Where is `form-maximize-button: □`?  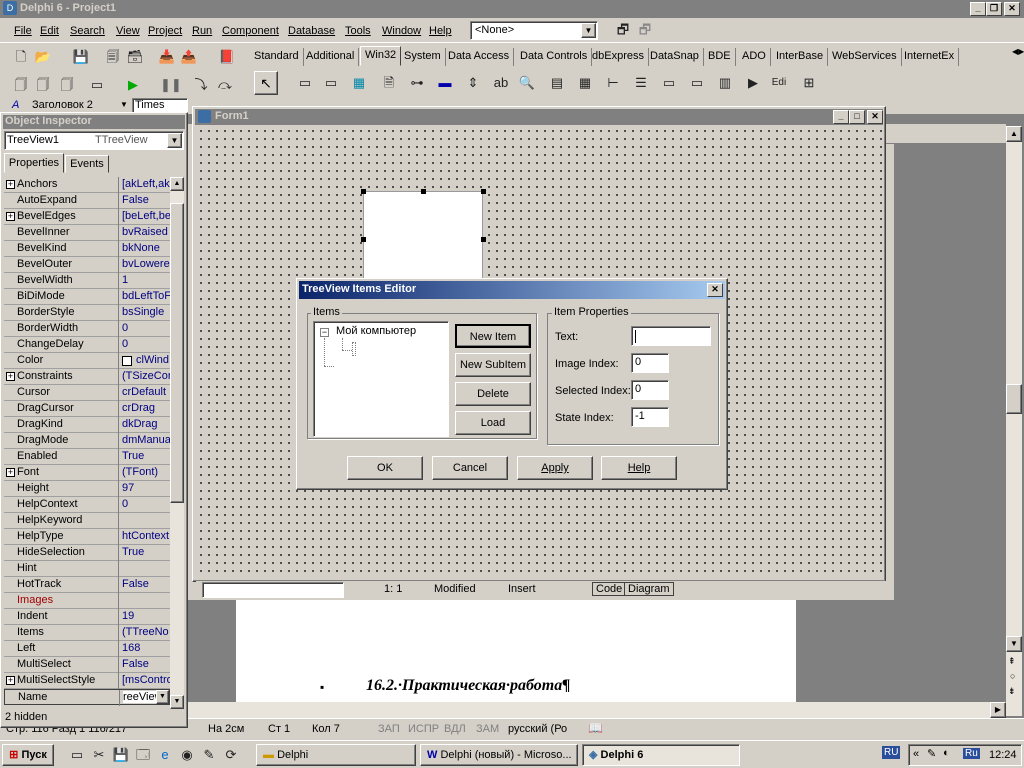
form-maximize-button: □ is located at coordinates (857, 117).